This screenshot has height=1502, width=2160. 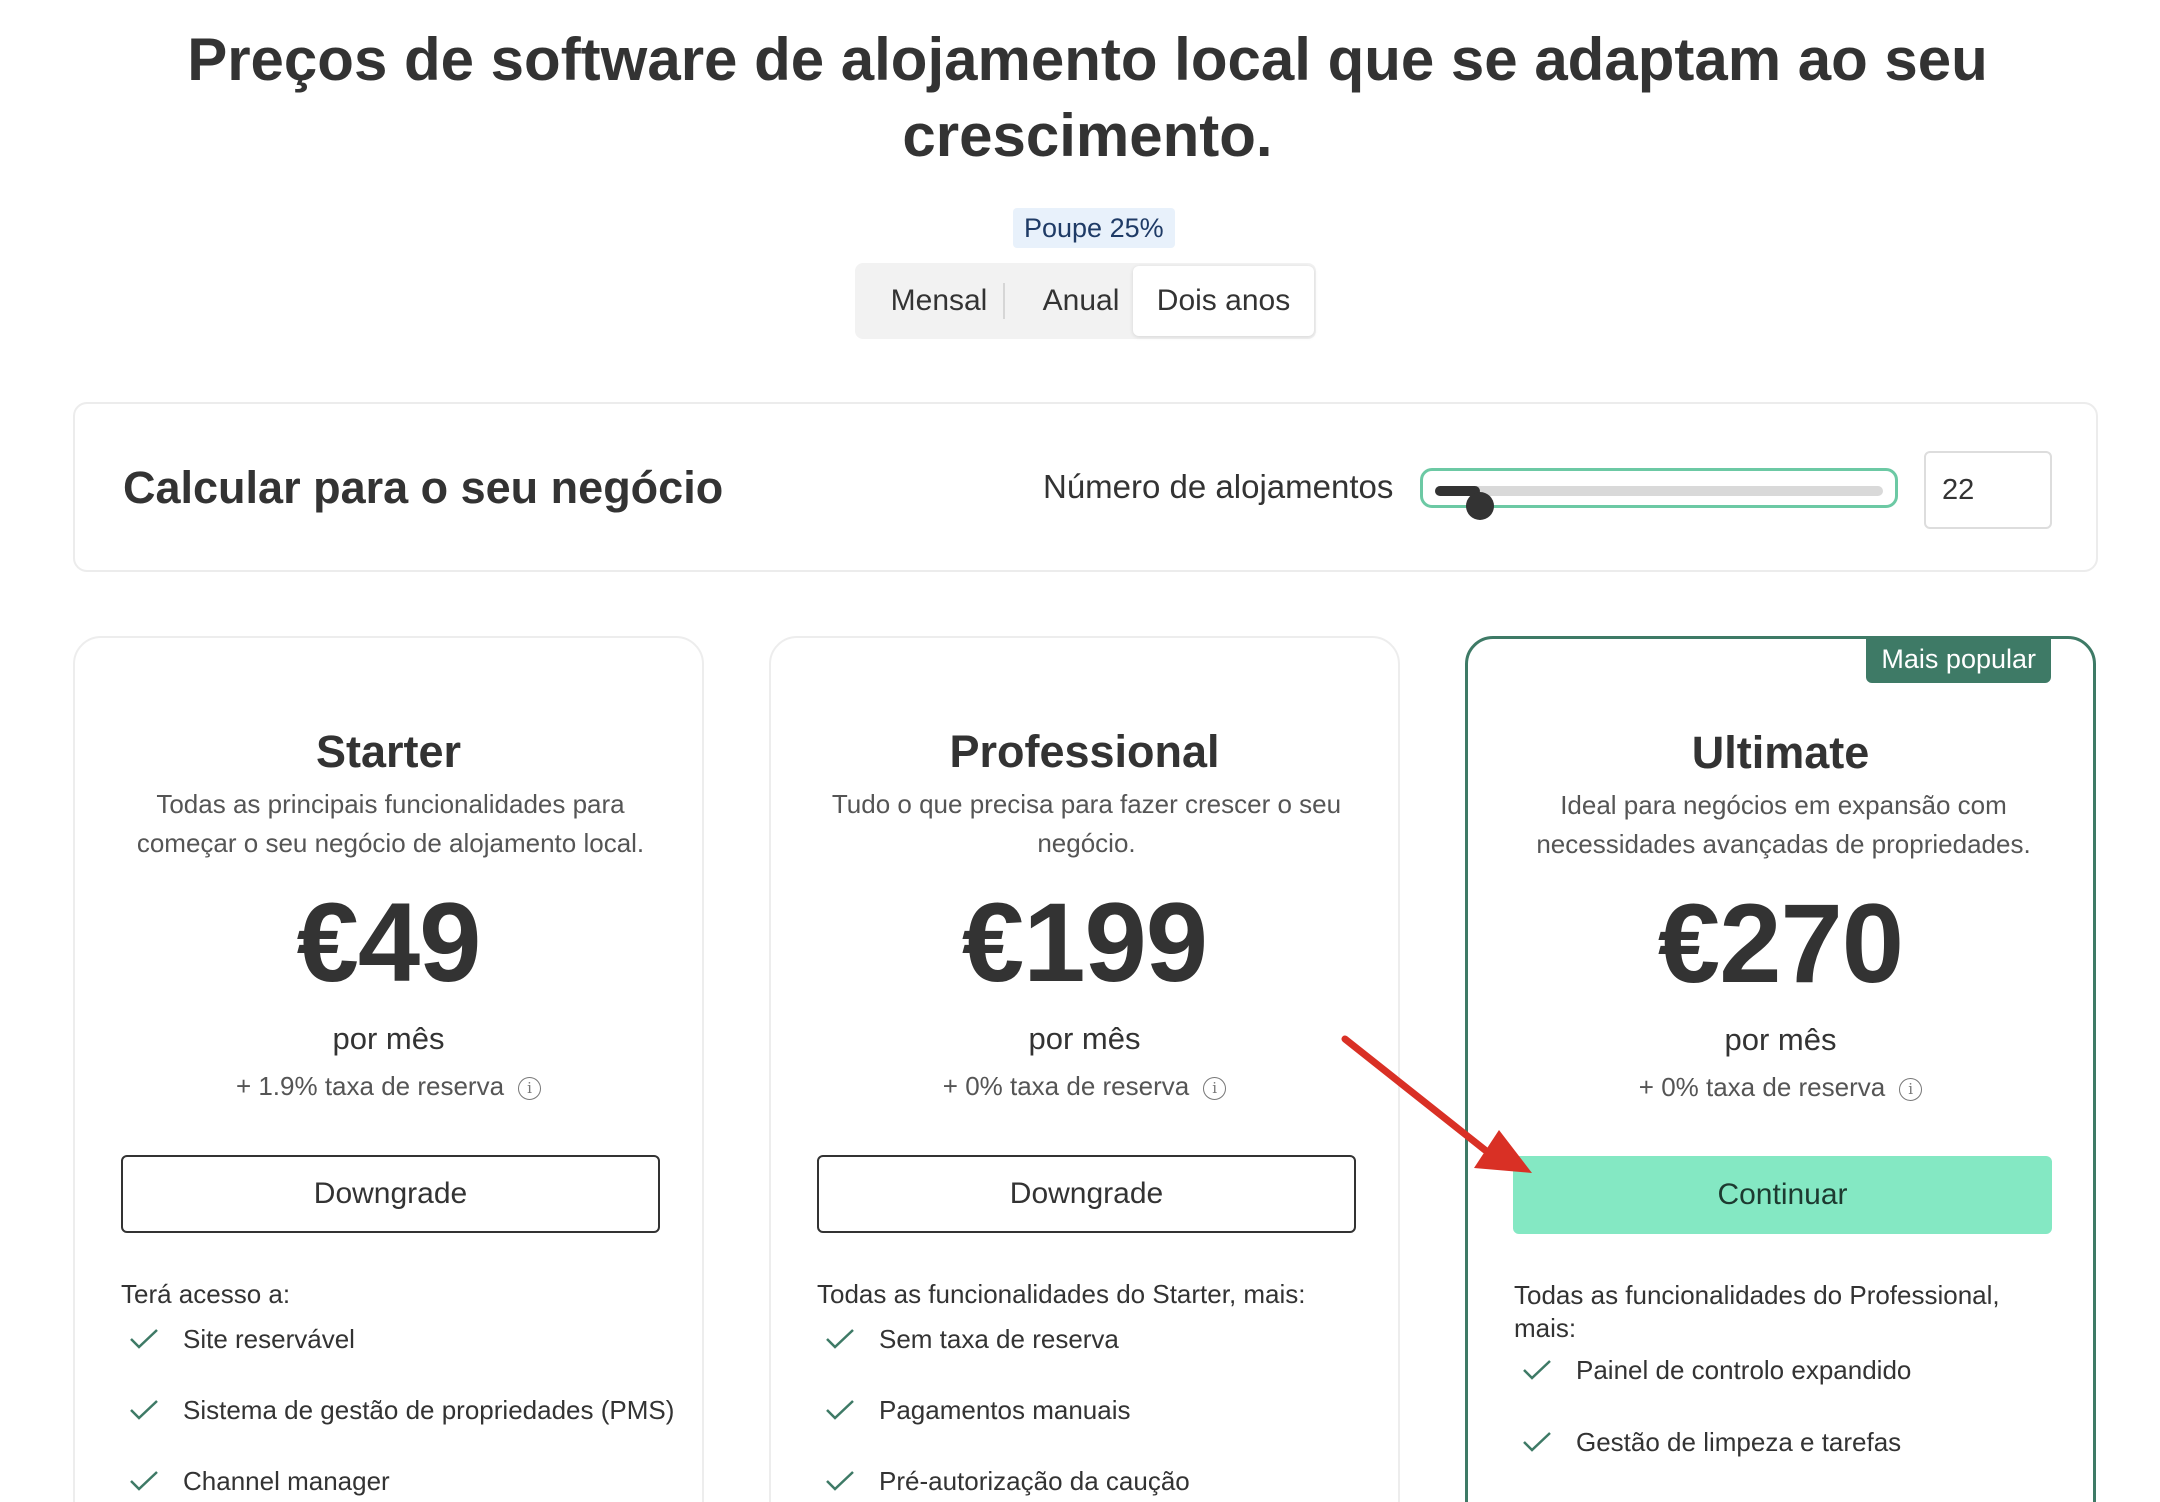 What do you see at coordinates (1005, 1410) in the screenshot?
I see `feature-text: Pagamentos manuais` at bounding box center [1005, 1410].